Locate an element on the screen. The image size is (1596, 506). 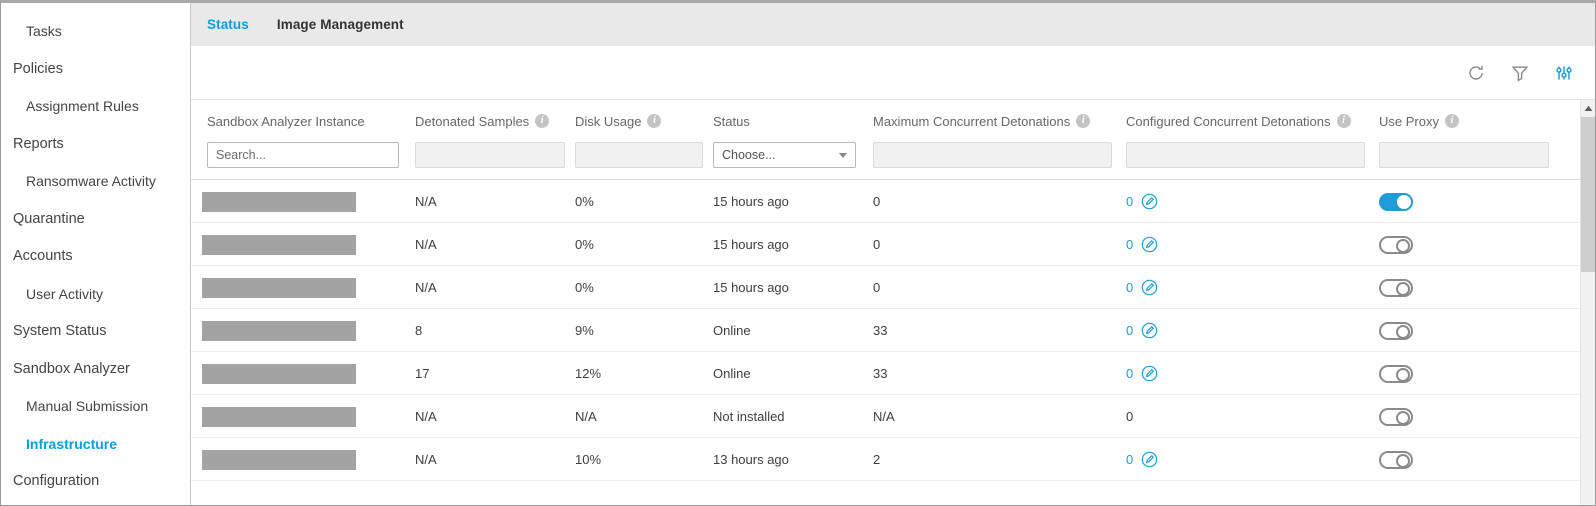
sidebar-item-reports: Reports is located at coordinates (95, 145).